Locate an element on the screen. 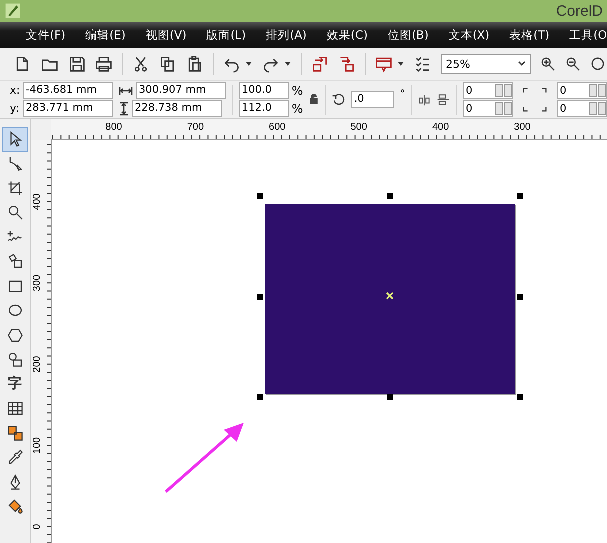 The width and height of the screenshot is (607, 543). mirror-vertical-icon is located at coordinates (443, 99).